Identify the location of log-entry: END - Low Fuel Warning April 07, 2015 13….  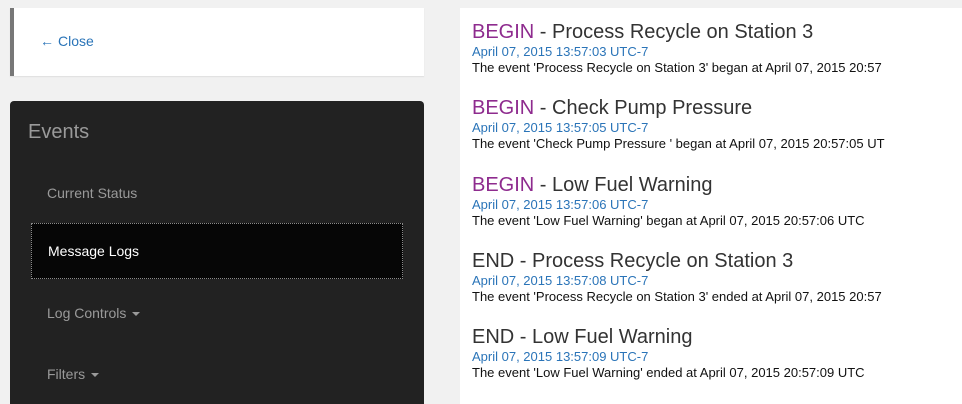
(668, 353).